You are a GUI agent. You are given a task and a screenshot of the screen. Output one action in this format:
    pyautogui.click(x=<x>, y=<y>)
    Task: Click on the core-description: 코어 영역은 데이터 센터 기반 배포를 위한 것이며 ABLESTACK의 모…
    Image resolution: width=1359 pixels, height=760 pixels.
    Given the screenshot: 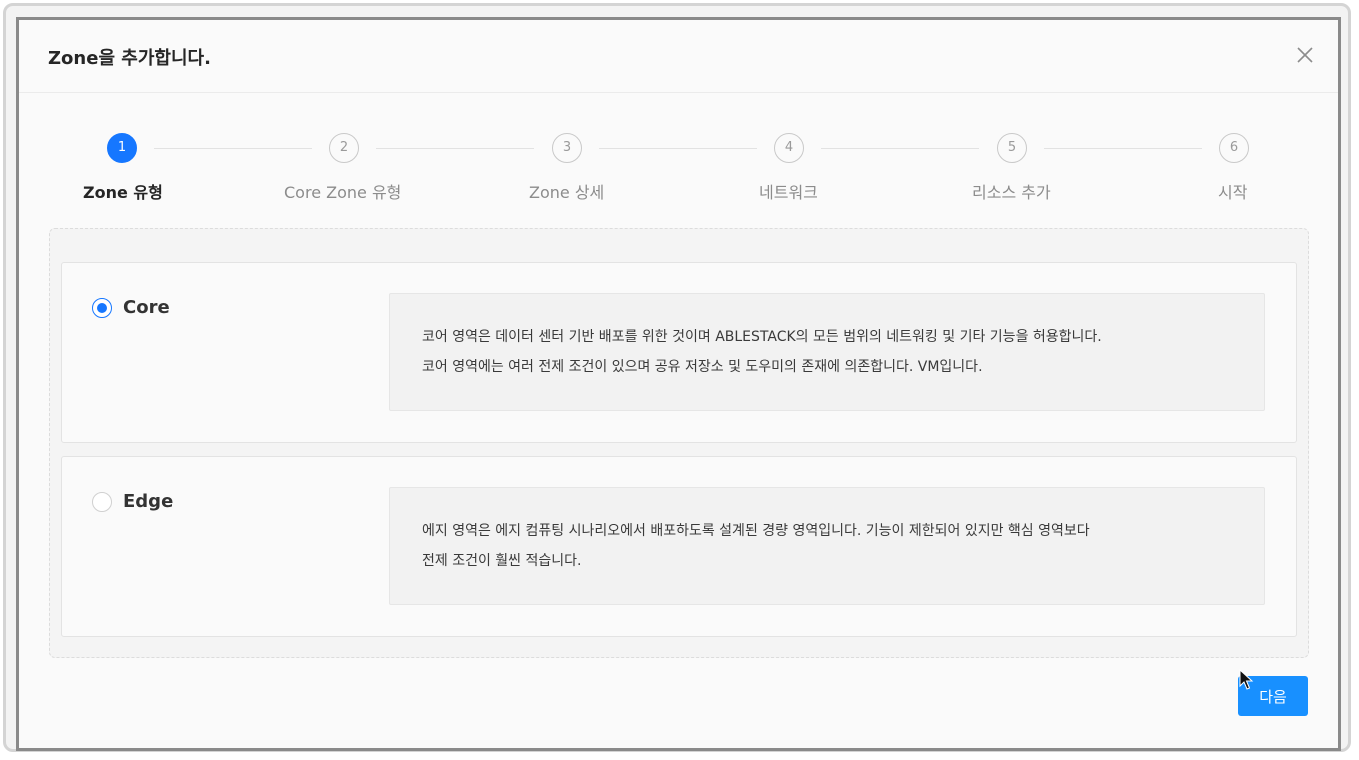 What is the action you would take?
    pyautogui.click(x=827, y=352)
    